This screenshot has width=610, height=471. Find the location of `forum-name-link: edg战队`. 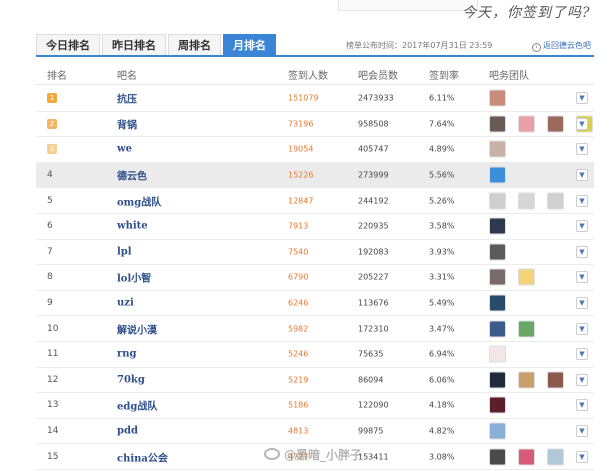

forum-name-link: edg战队 is located at coordinates (137, 405).